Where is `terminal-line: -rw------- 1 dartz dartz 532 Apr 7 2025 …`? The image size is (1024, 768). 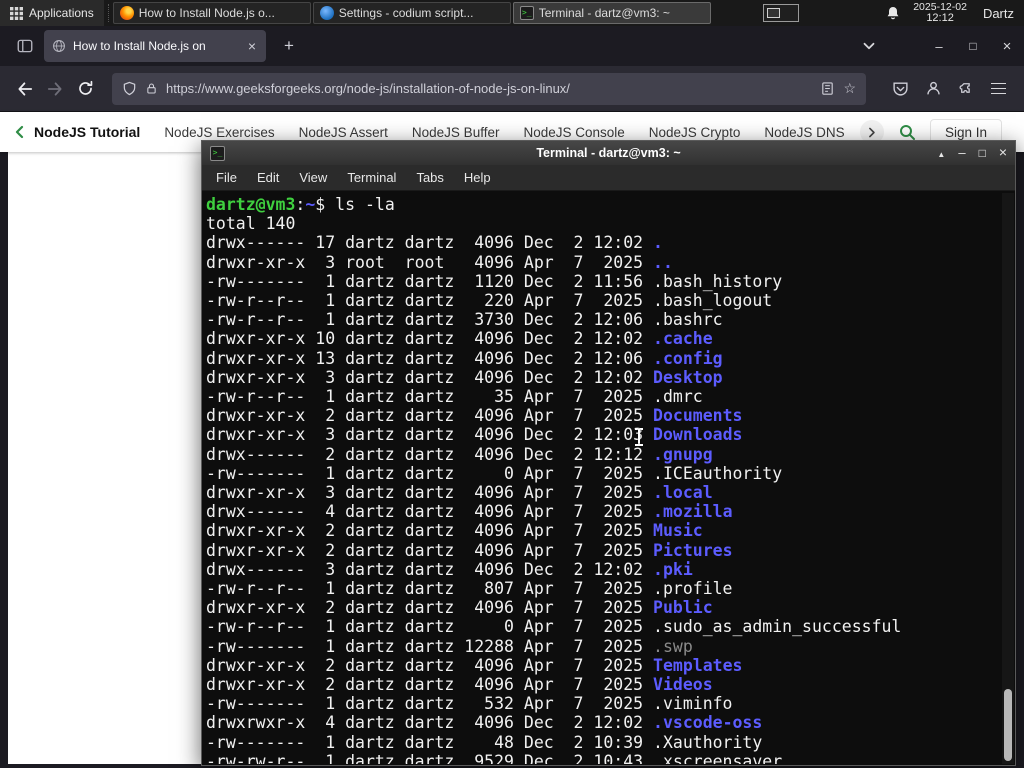
terminal-line: -rw------- 1 dartz dartz 532 Apr 7 2025 … is located at coordinates (469, 704).